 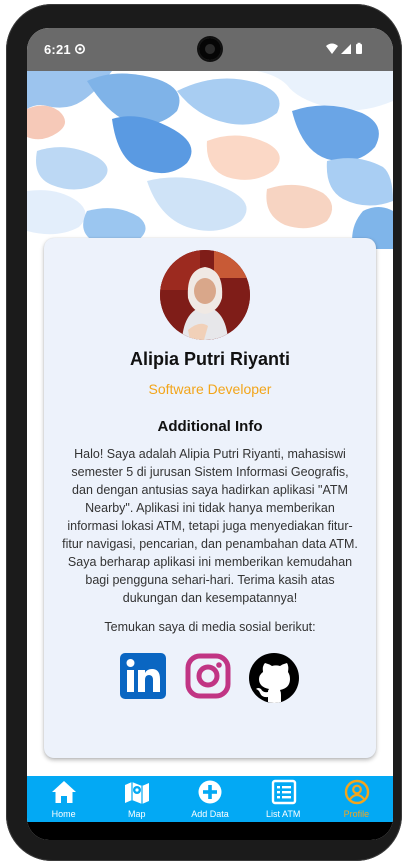 What do you see at coordinates (57, 49) in the screenshot?
I see `status-time: 6:21` at bounding box center [57, 49].